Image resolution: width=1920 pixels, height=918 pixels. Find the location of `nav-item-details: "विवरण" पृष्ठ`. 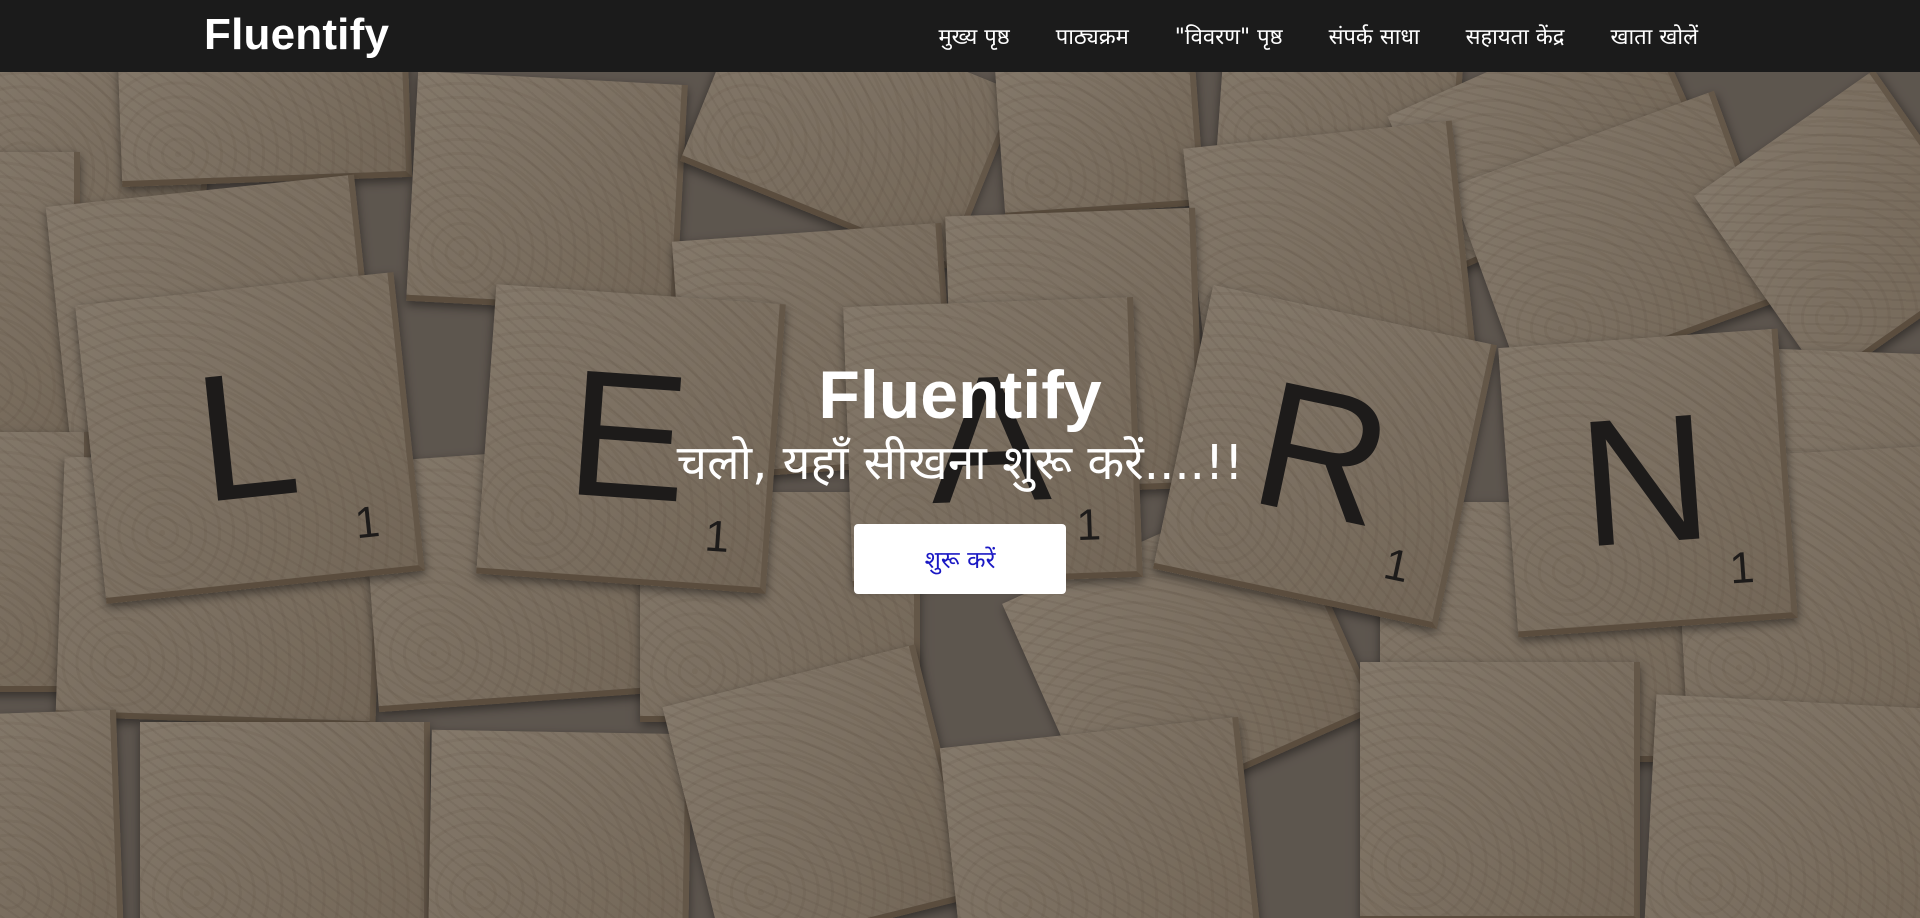

nav-item-details: "विवरण" पृष्ठ is located at coordinates (1229, 36).